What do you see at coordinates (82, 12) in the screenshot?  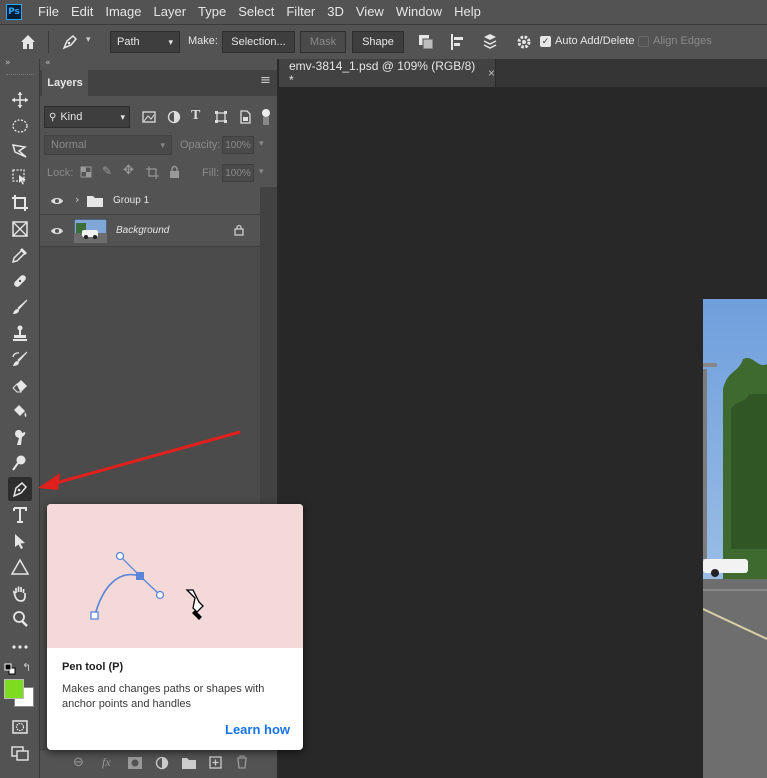 I see `menu-edit: Edit` at bounding box center [82, 12].